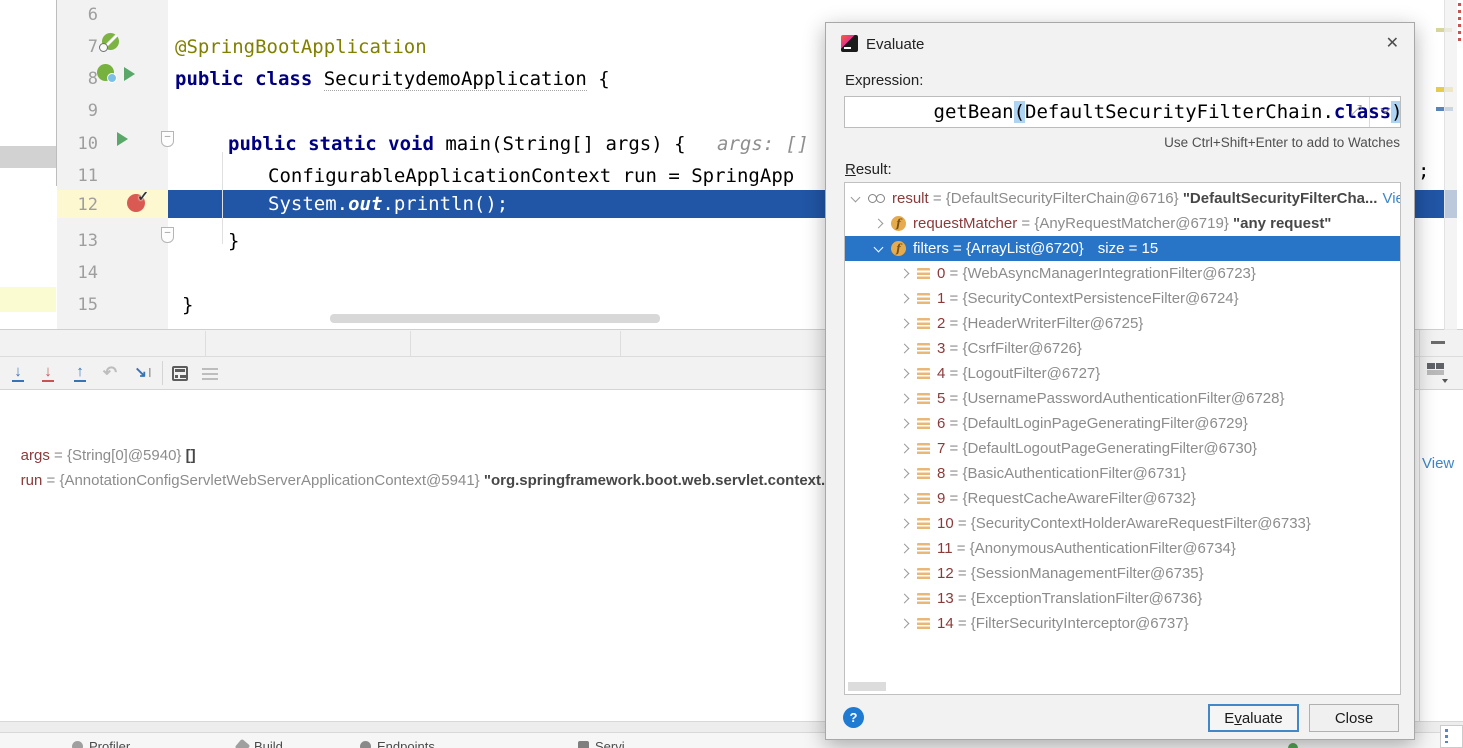 This screenshot has width=1463, height=748. Describe the element at coordinates (365, 744) in the screenshot. I see `endpoints-icon` at that location.